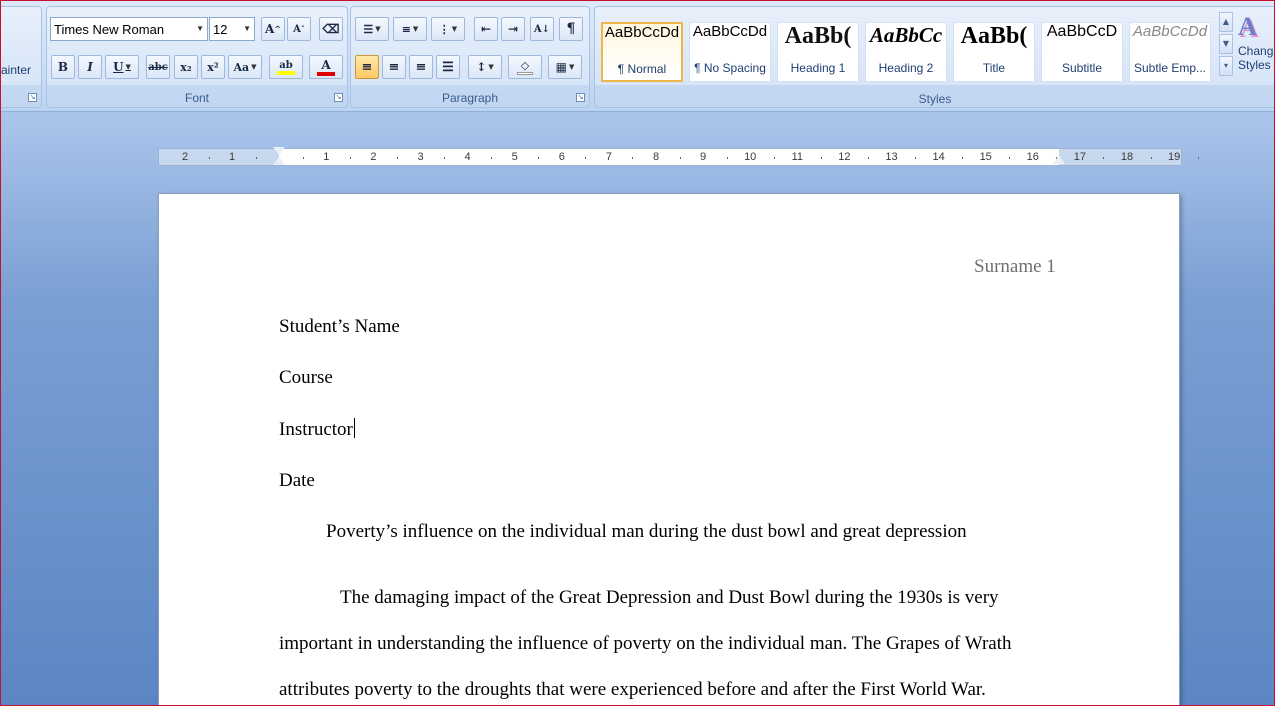 Image resolution: width=1275 pixels, height=706 pixels. I want to click on ruler-tick-label: 1, so click(326, 157).